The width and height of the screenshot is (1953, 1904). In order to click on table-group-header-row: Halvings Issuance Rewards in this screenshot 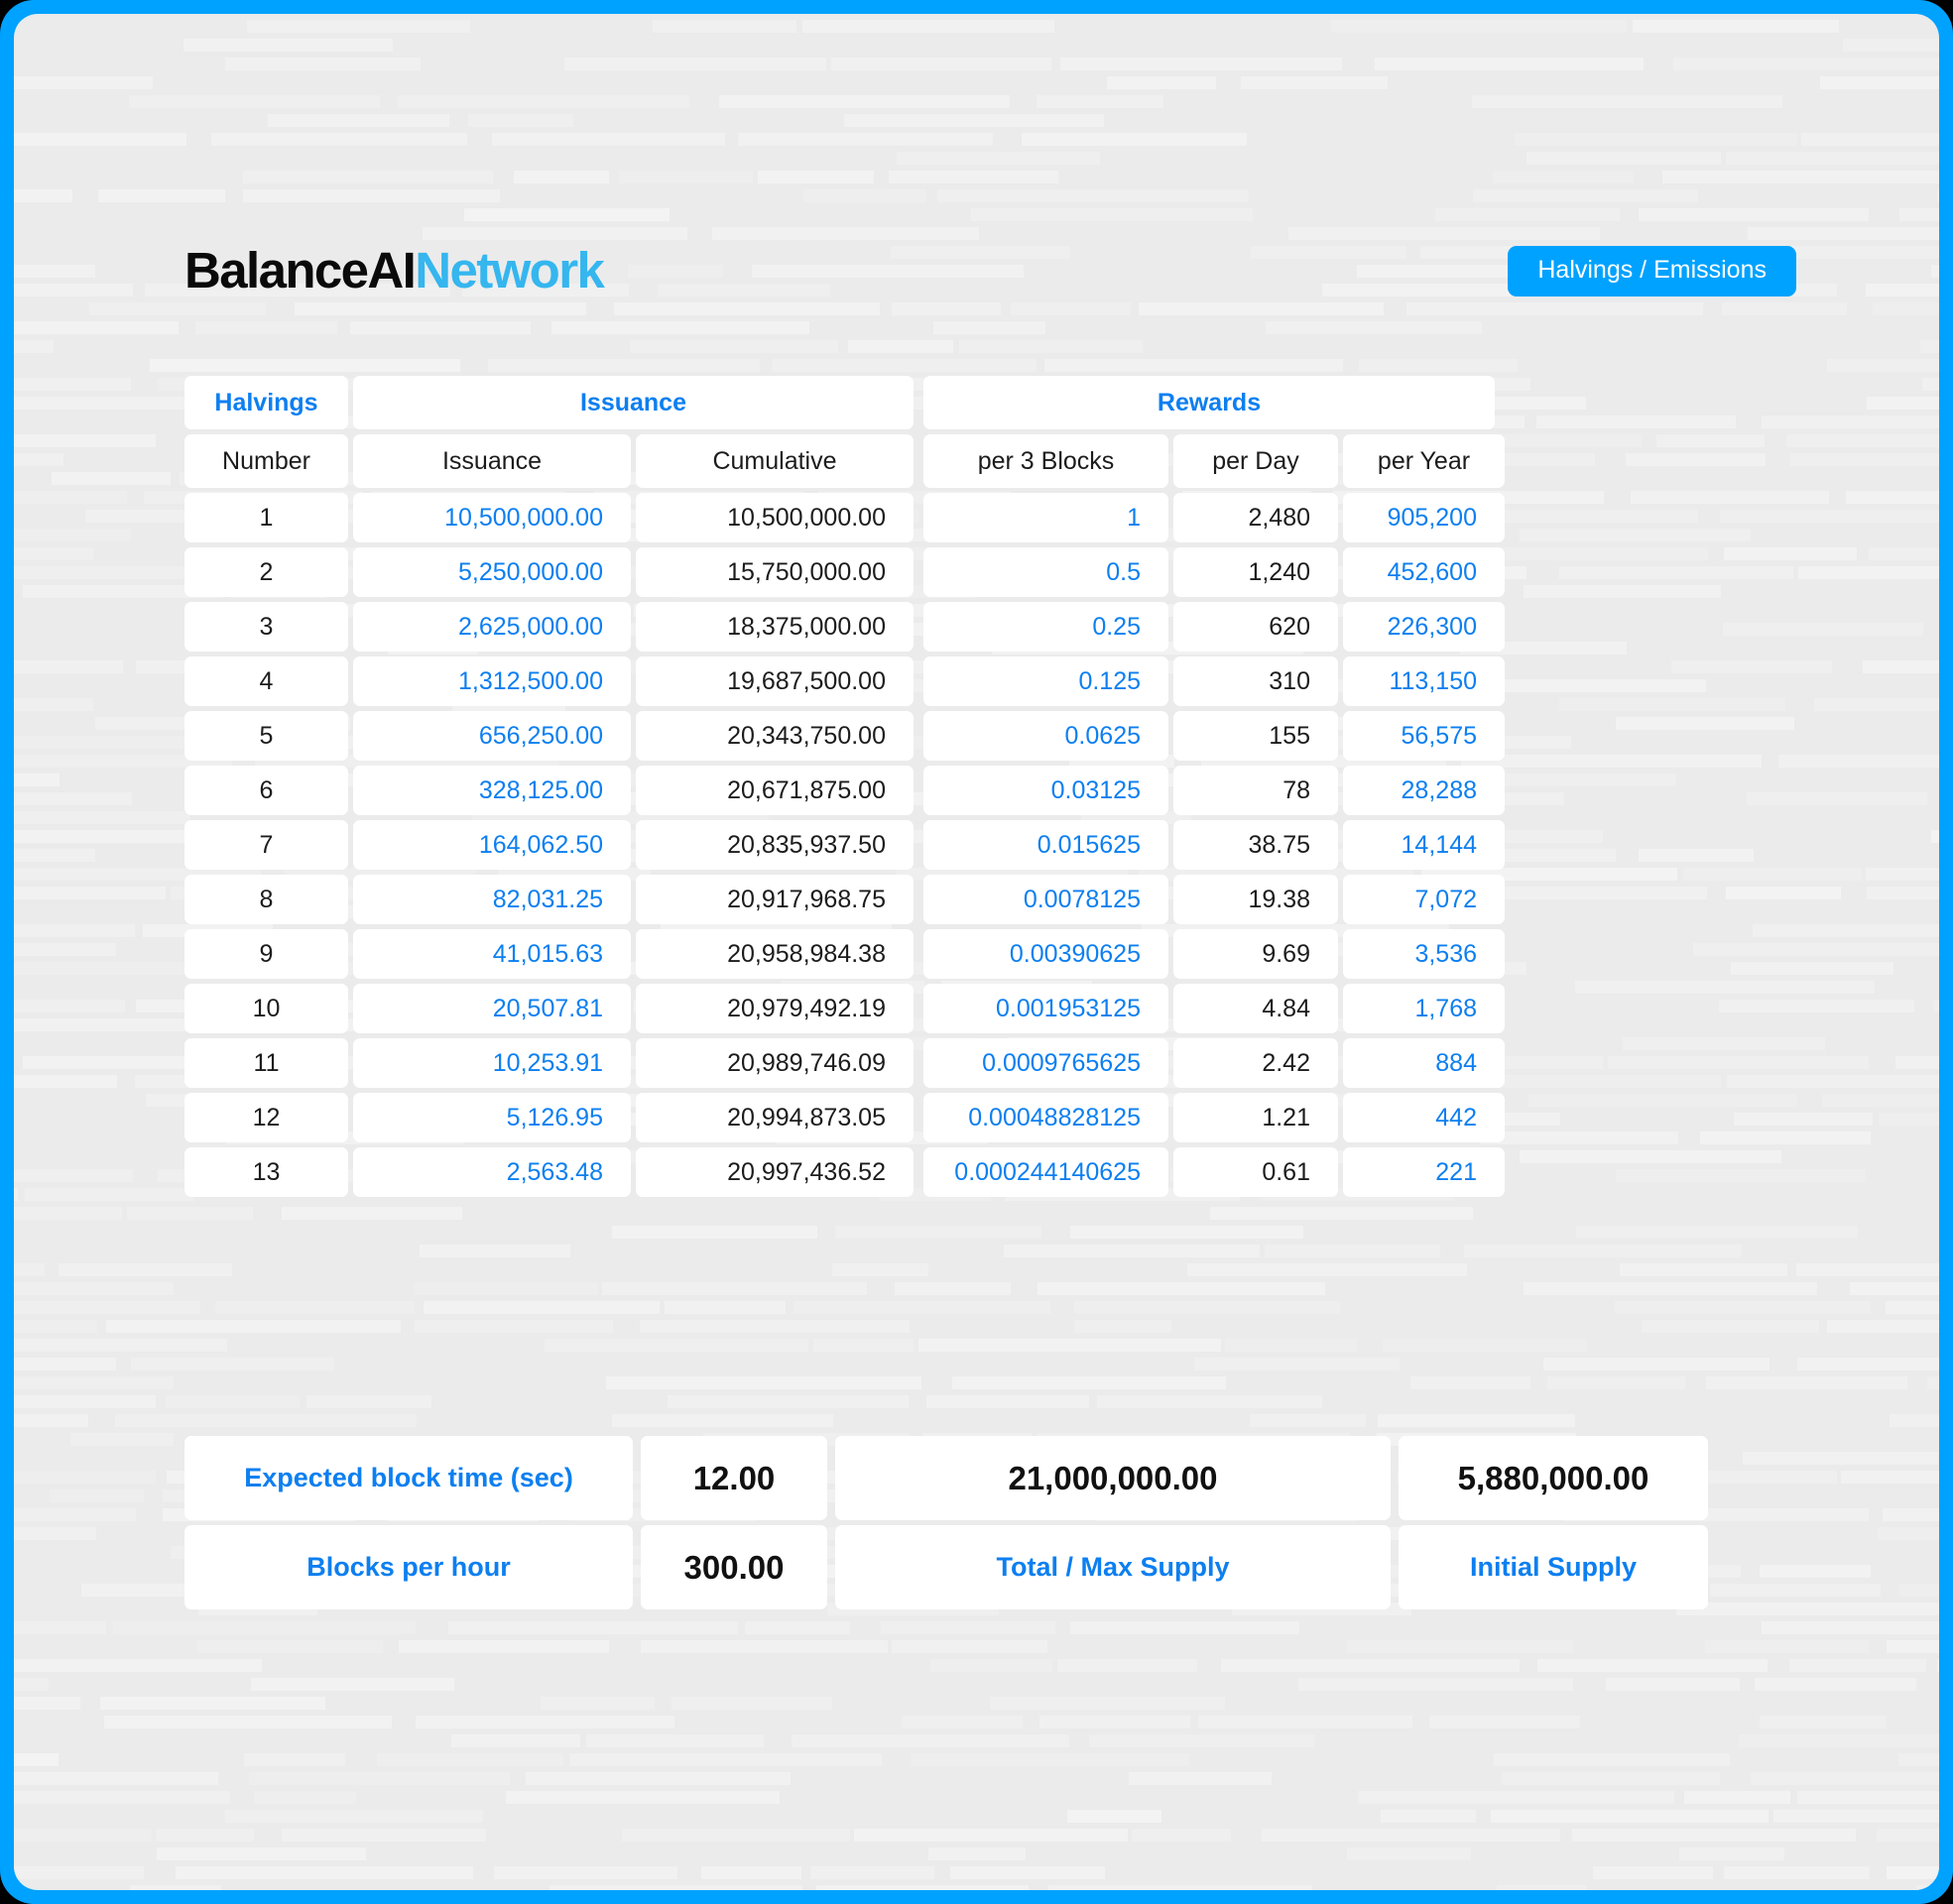, I will do `click(990, 402)`.